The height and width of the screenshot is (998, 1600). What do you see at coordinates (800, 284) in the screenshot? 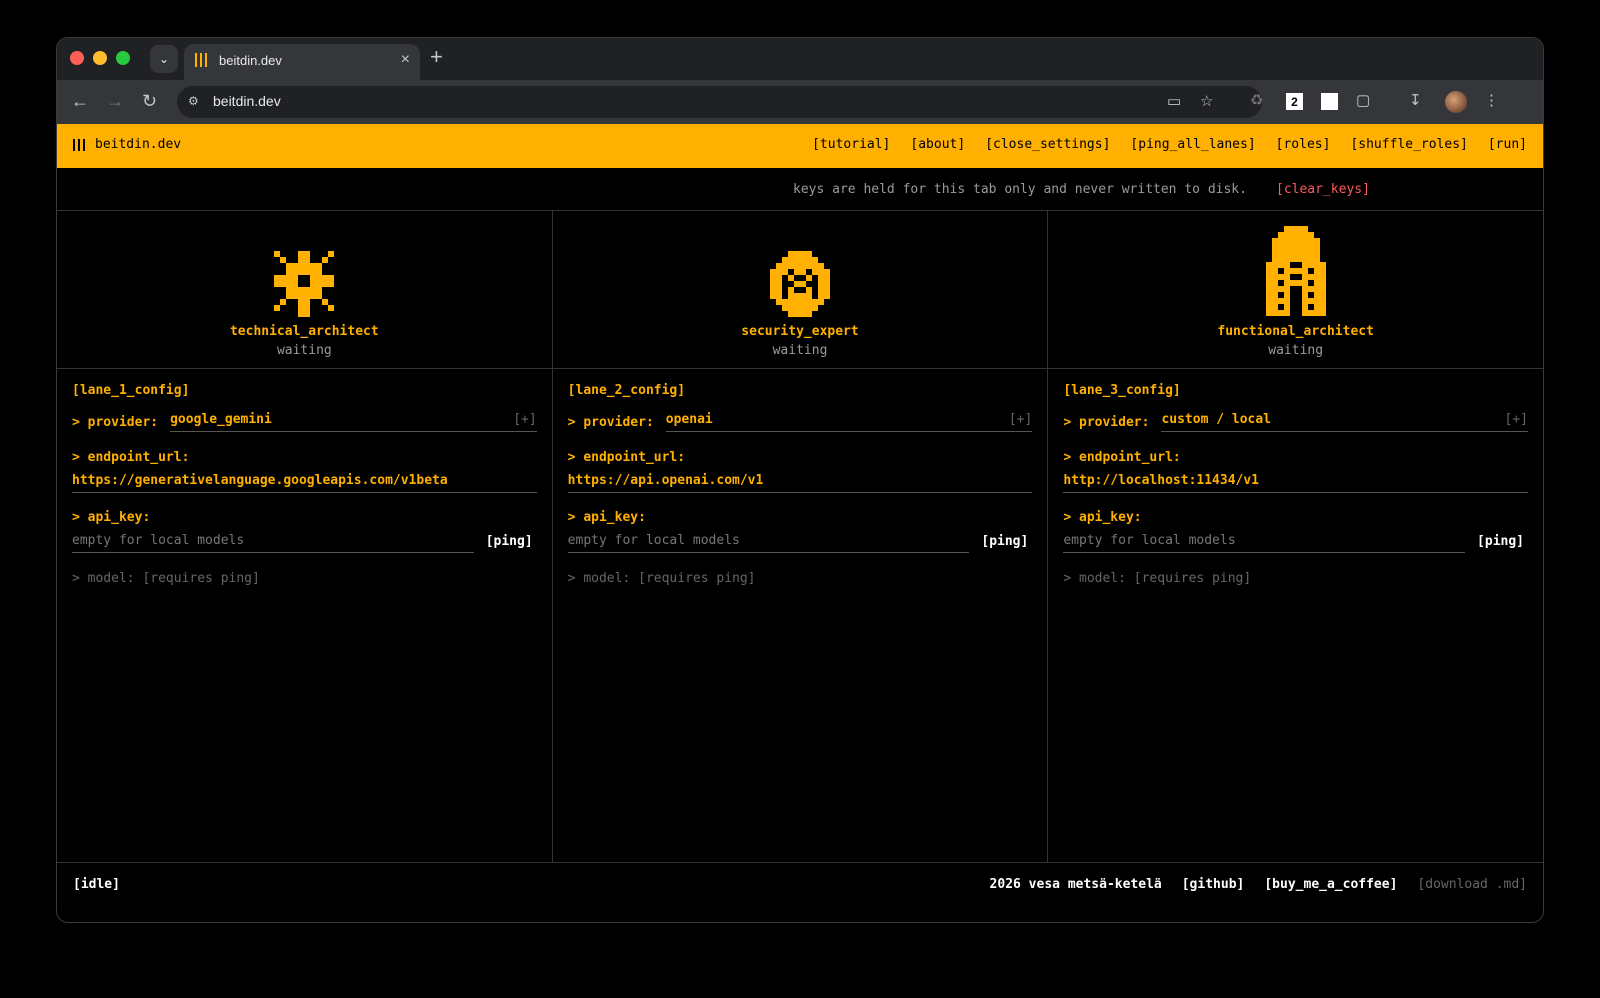
I see `shield-face-icon` at bounding box center [800, 284].